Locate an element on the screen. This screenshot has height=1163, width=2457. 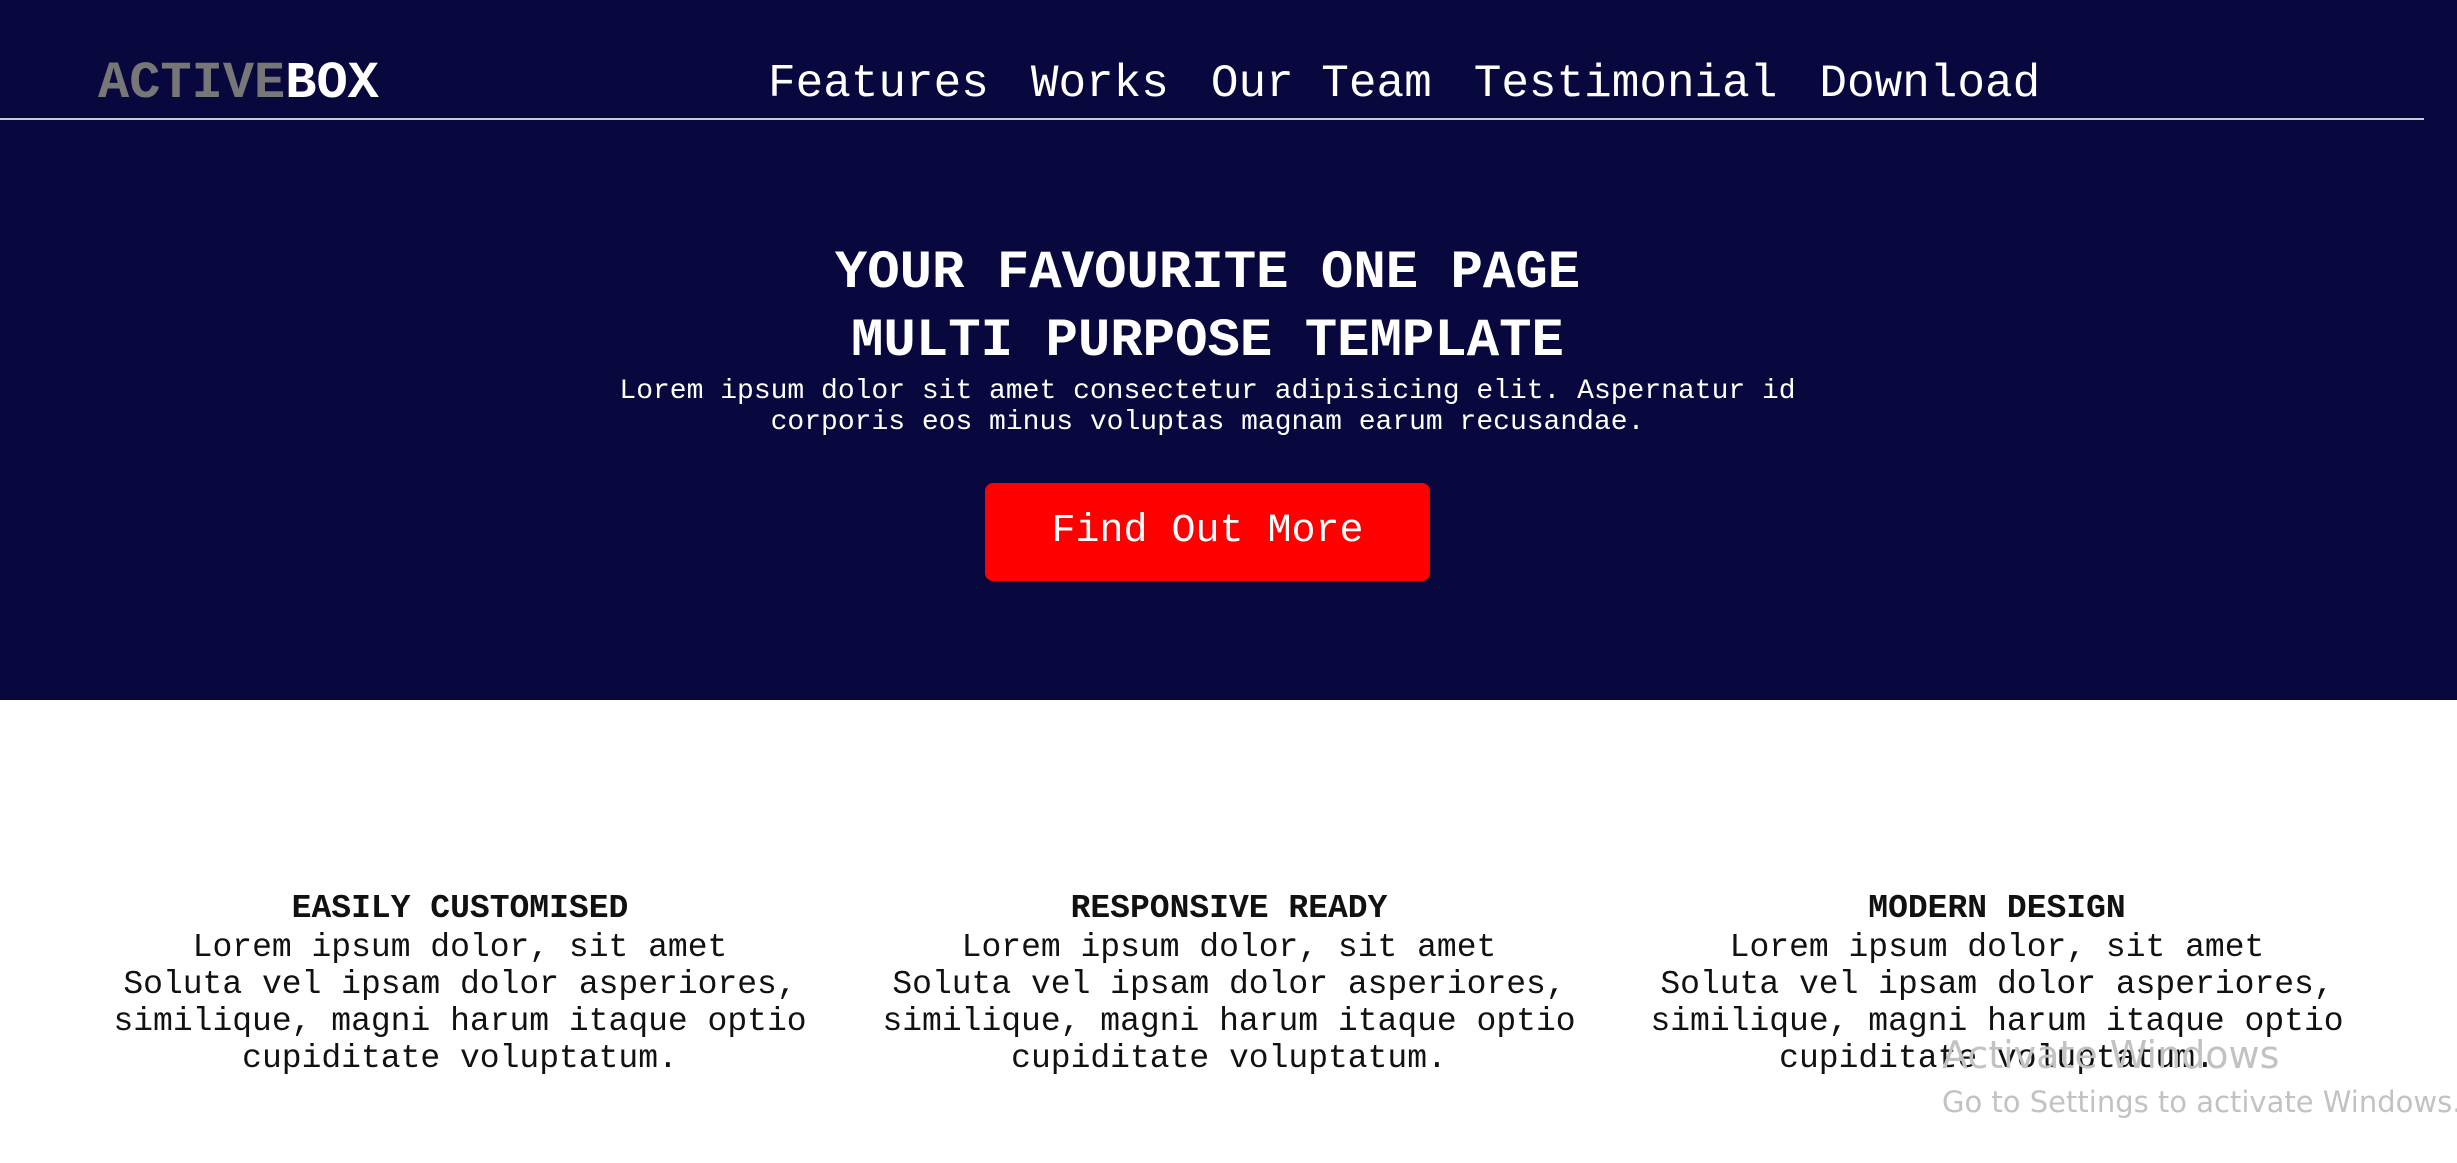
hero-title-line-1: YOUR FAVOURITE ONE PAGE is located at coordinates (1207, 273).